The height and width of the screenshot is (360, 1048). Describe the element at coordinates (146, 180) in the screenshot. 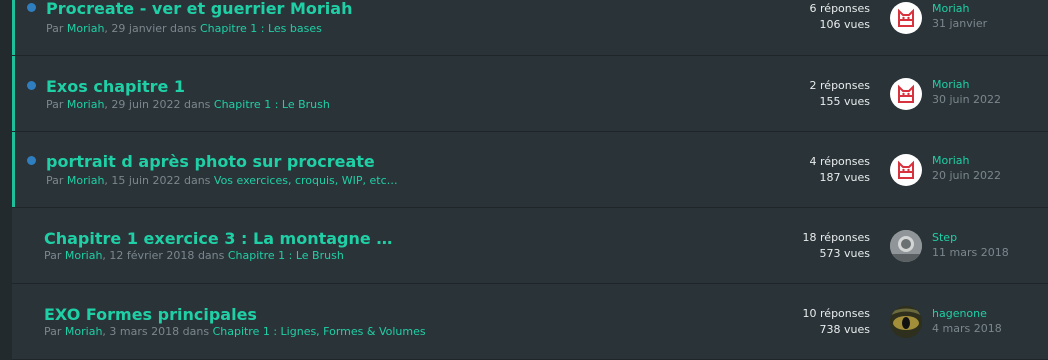

I see `topic-date: 15 juin 2022` at that location.